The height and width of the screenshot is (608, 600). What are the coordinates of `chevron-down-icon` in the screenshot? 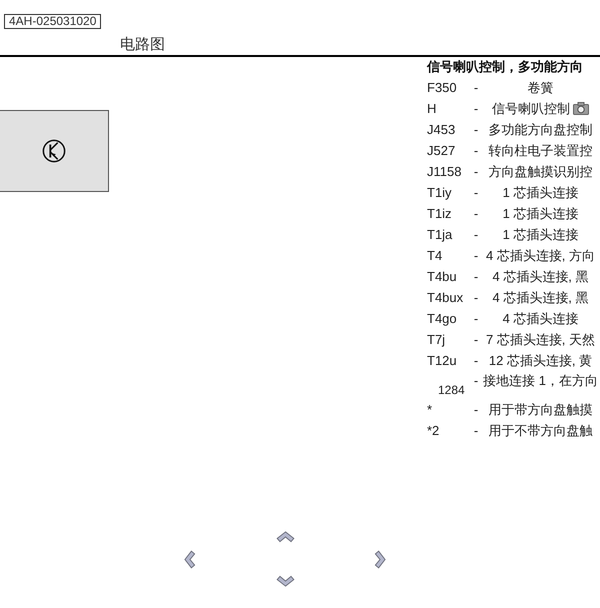 It's located at (285, 581).